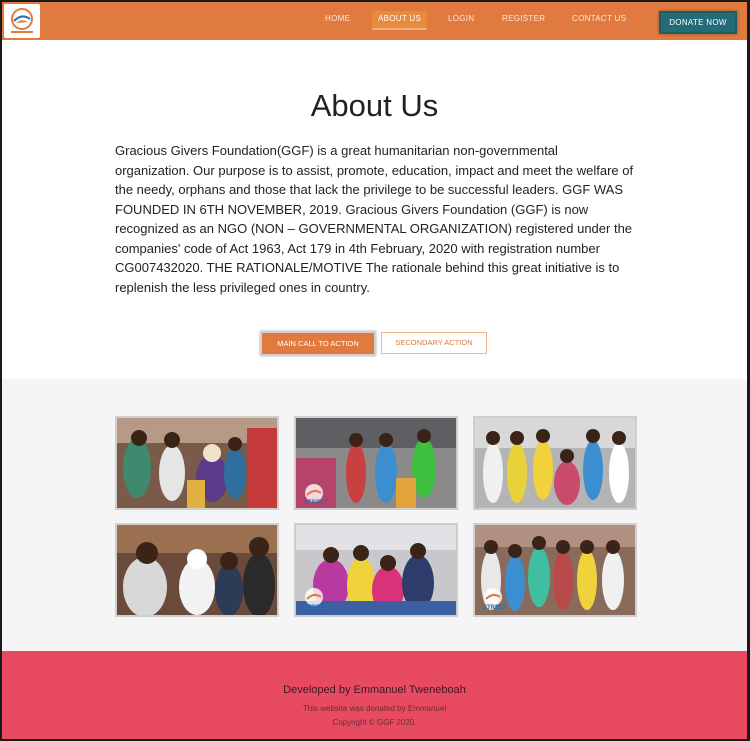 The image size is (750, 741). Describe the element at coordinates (374, 690) in the screenshot. I see `footer-developer-credit: Developed by Emmanuel Tweneboah` at that location.